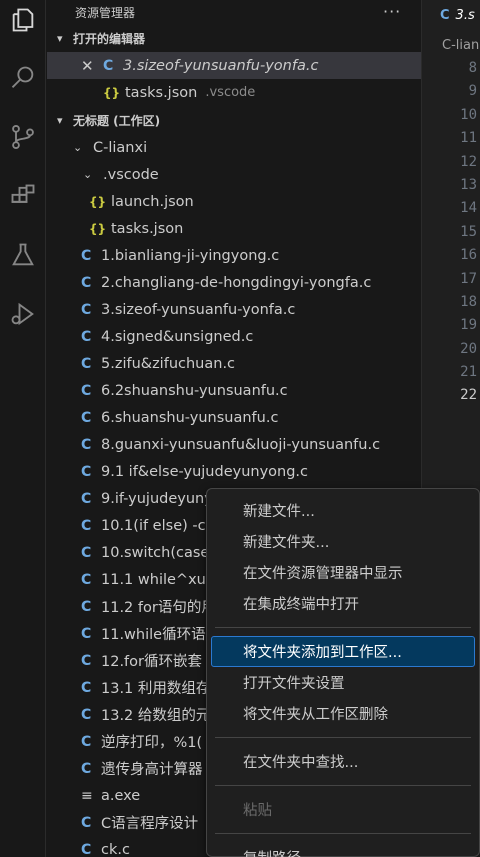  What do you see at coordinates (468, 161) in the screenshot?
I see `line-number: 12` at bounding box center [468, 161].